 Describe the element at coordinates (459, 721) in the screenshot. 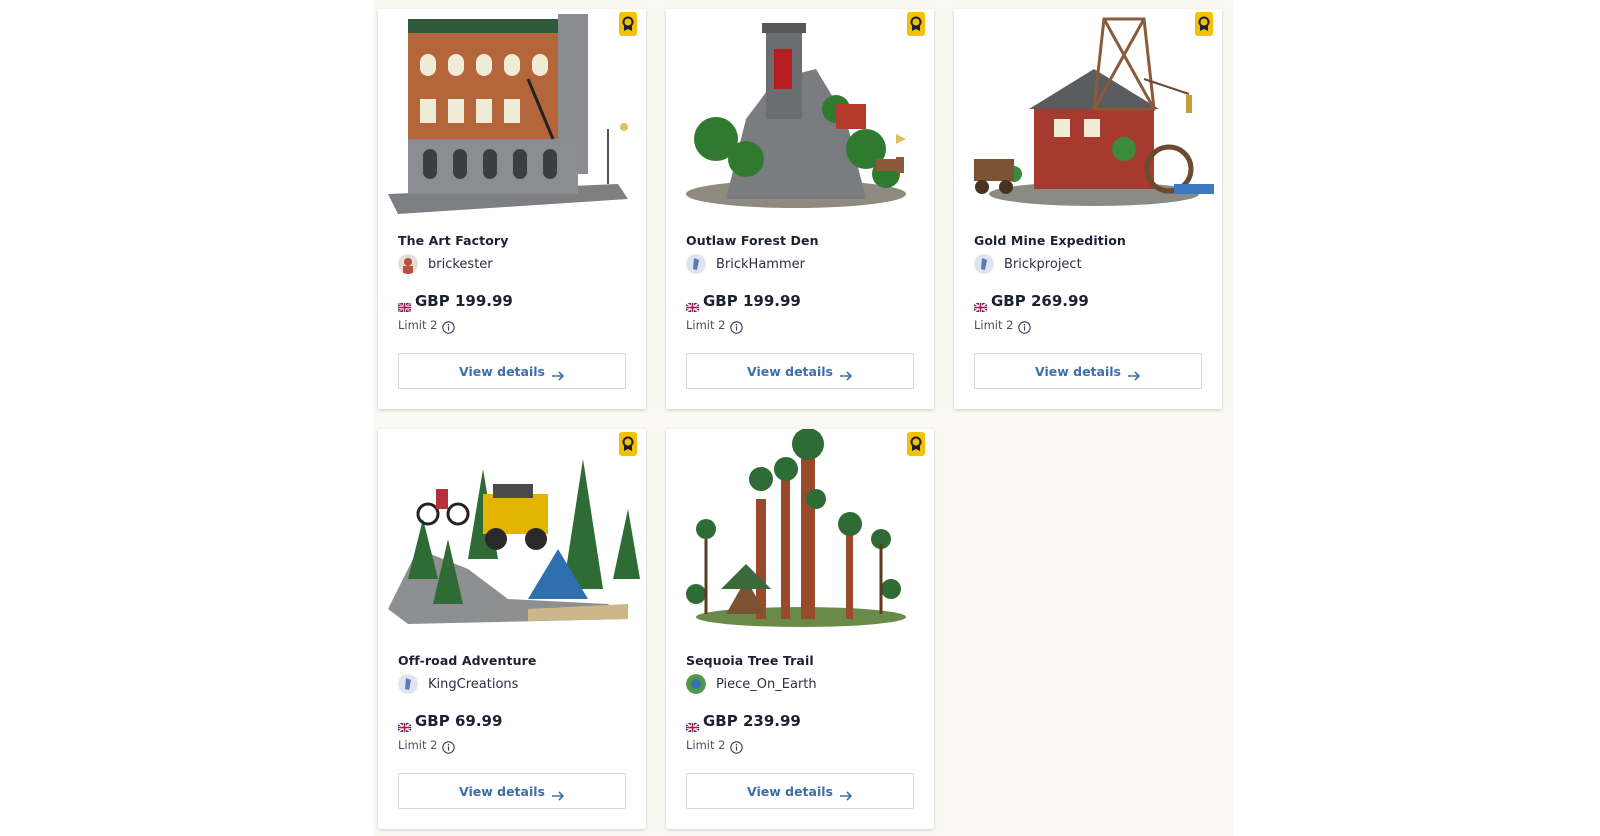

I see `price: GBP 69.99` at that location.